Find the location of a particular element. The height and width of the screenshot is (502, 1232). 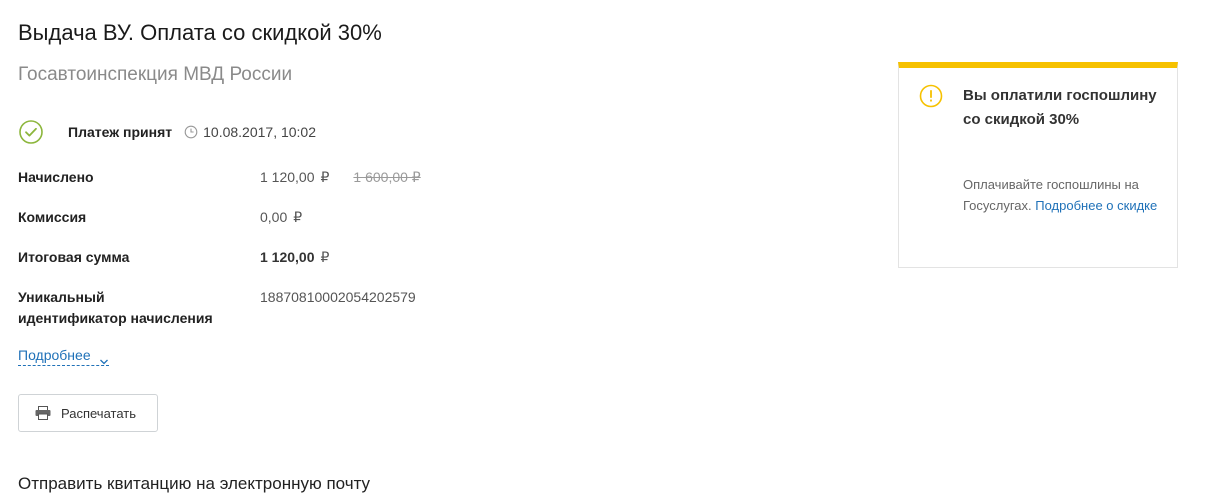

accrued-label: Начислено is located at coordinates (56, 177).